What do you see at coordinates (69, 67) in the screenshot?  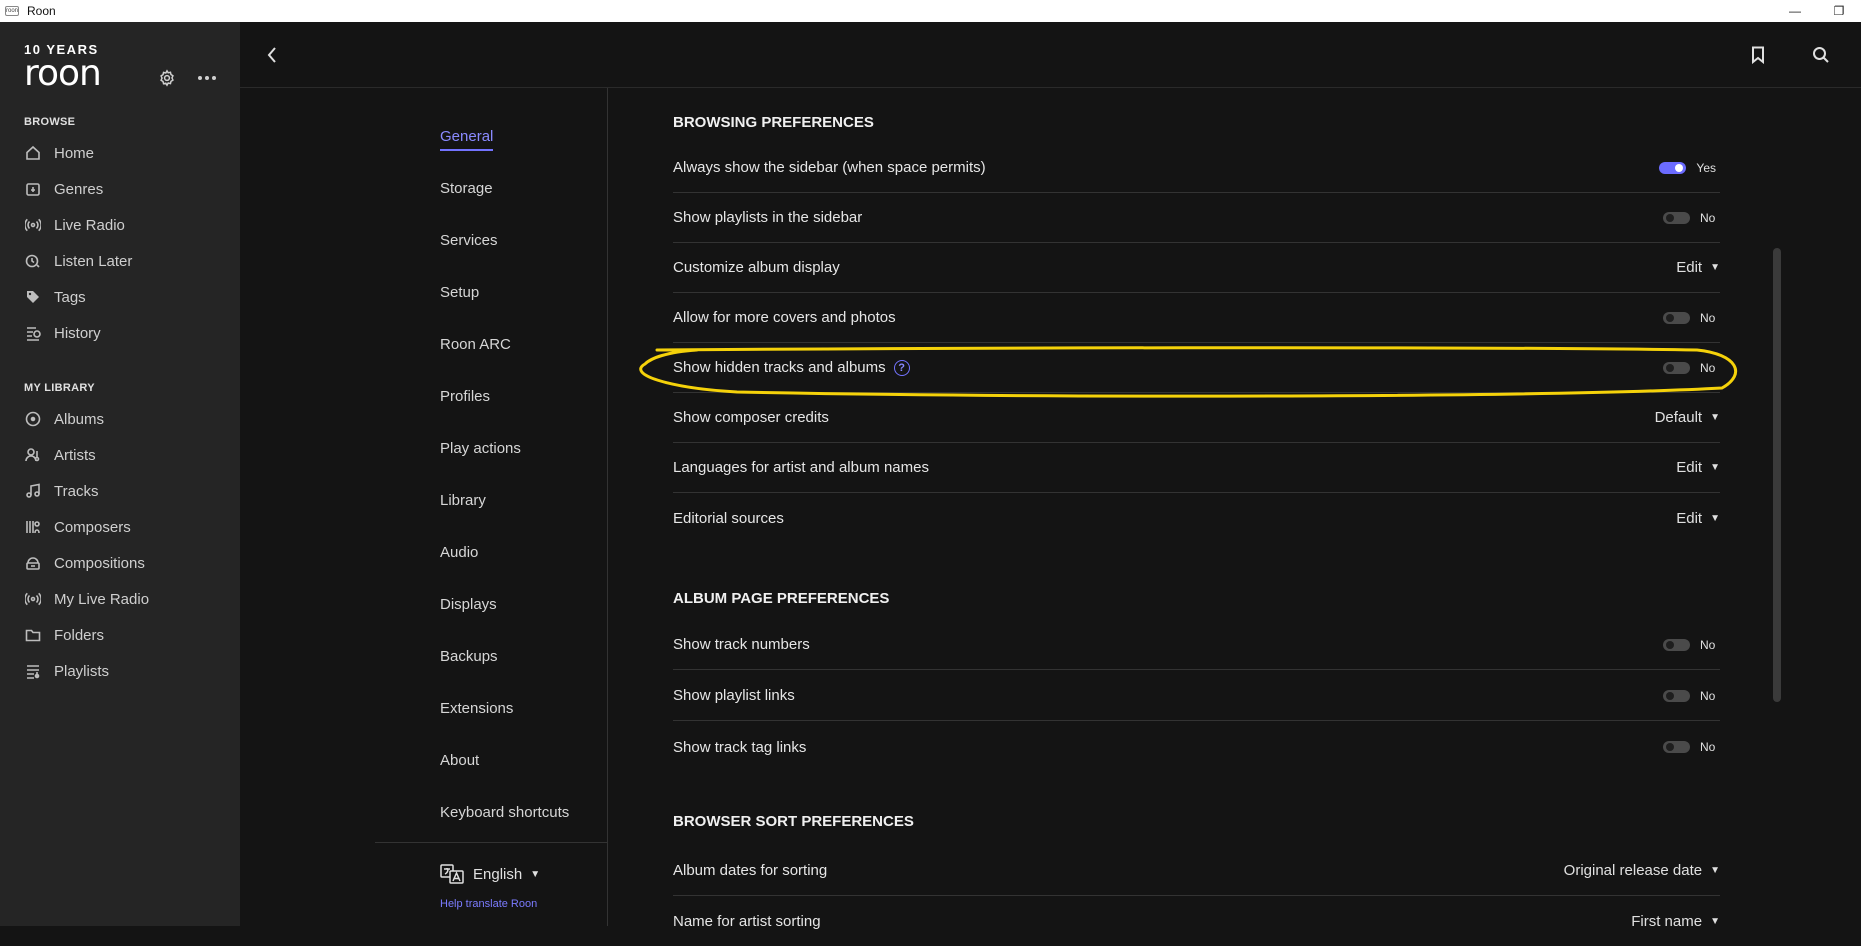 I see `roon-logo: 10 YEARS roon` at bounding box center [69, 67].